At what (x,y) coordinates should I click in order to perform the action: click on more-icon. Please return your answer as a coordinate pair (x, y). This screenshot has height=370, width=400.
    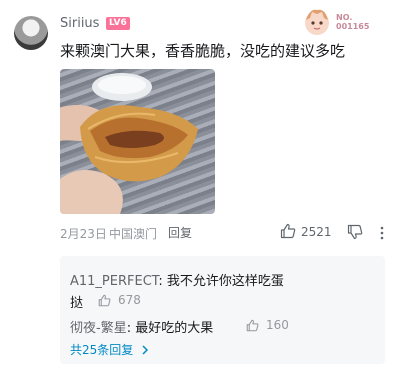
    Looking at the image, I should click on (382, 233).